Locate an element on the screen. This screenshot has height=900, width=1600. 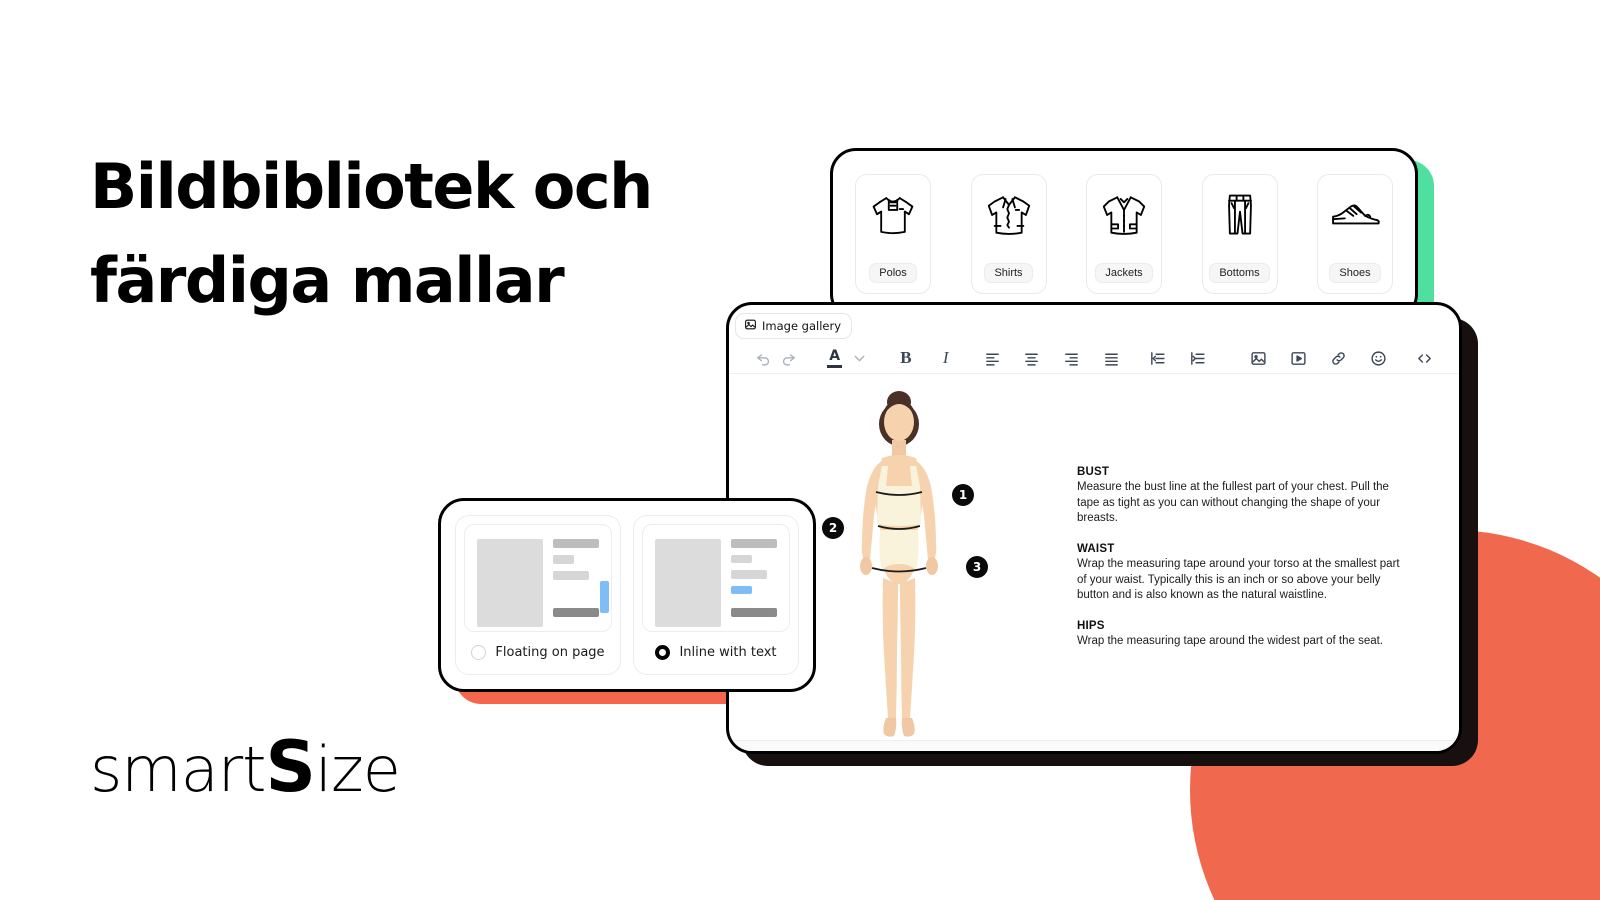
tab-image-gallery: Image gallery is located at coordinates (794, 326).